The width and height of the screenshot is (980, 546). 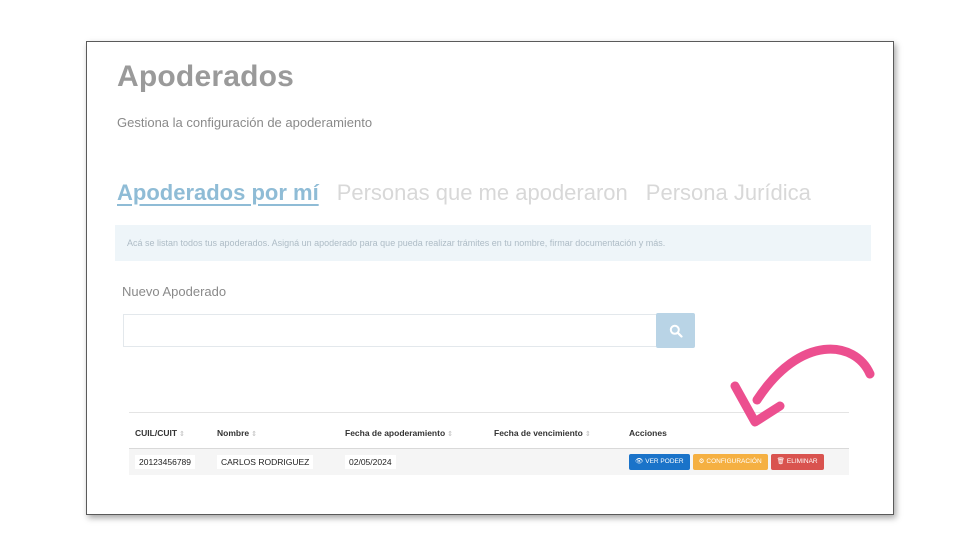 What do you see at coordinates (701, 461) in the screenshot?
I see `gear-icon: ⚙` at bounding box center [701, 461].